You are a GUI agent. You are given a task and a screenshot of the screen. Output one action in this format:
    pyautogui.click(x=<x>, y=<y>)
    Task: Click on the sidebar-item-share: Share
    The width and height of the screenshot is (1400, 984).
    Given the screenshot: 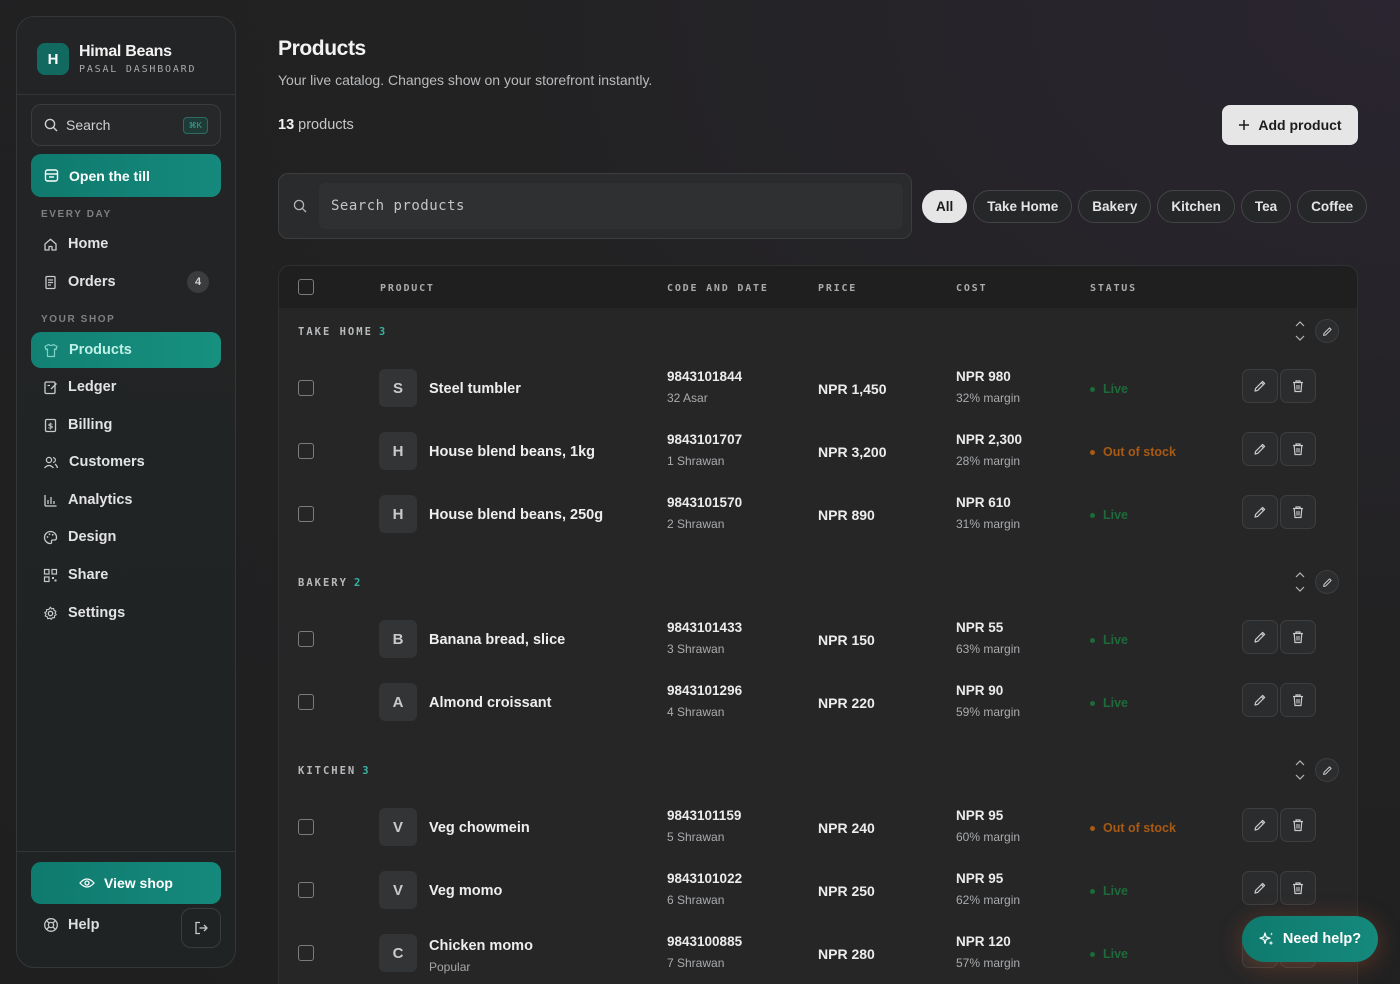 What is the action you would take?
    pyautogui.click(x=126, y=575)
    